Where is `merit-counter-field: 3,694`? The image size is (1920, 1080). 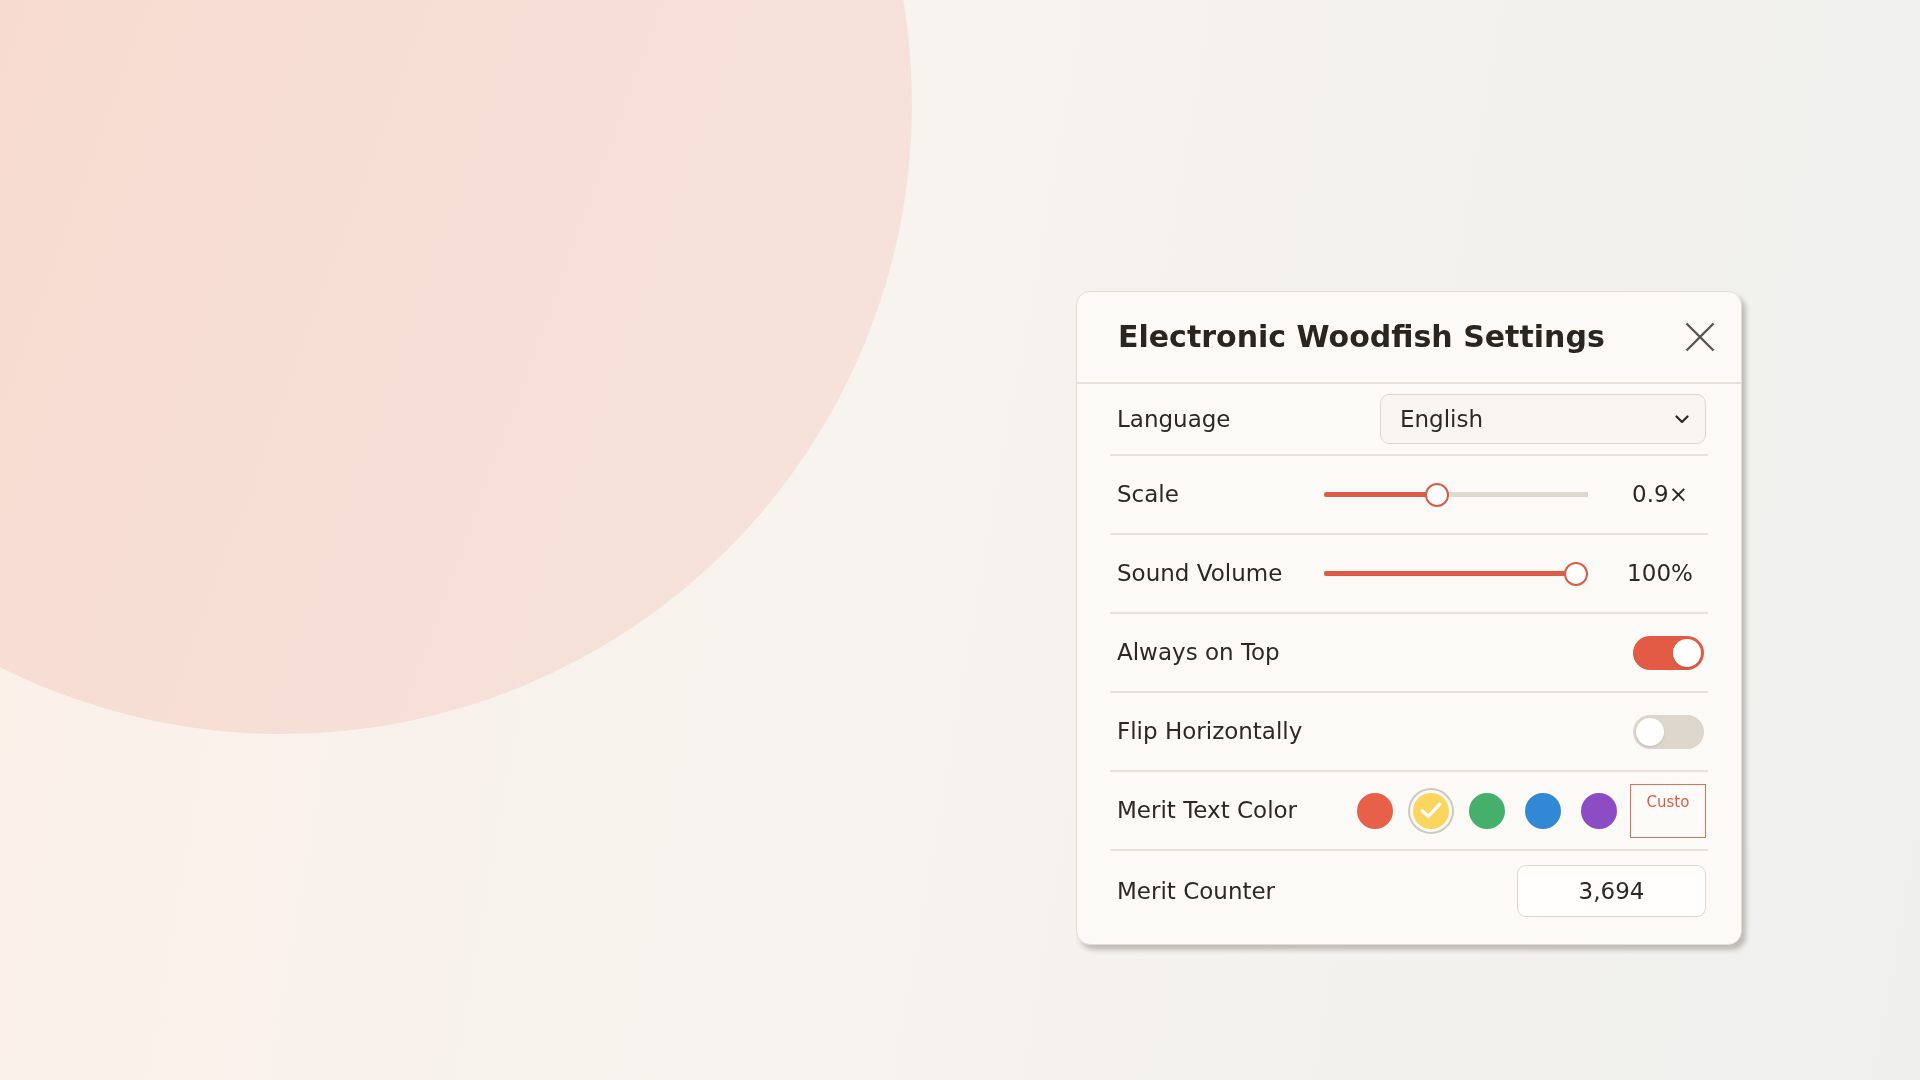
merit-counter-field: 3,694 is located at coordinates (1611, 891).